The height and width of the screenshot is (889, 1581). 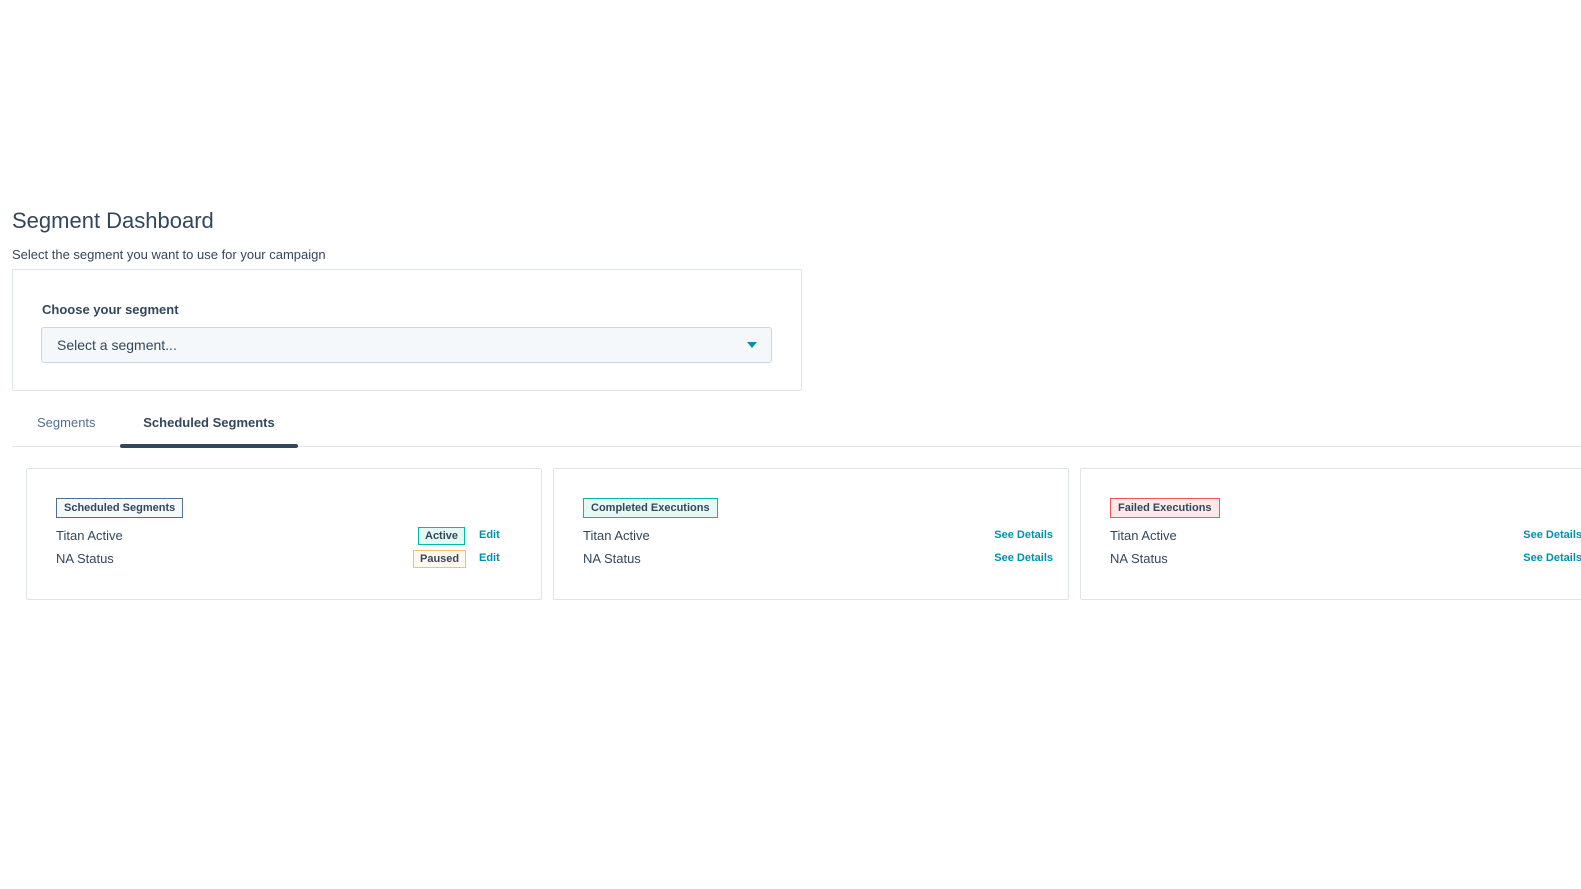 What do you see at coordinates (110, 309) in the screenshot?
I see `segment-picker-label: Choose your segment` at bounding box center [110, 309].